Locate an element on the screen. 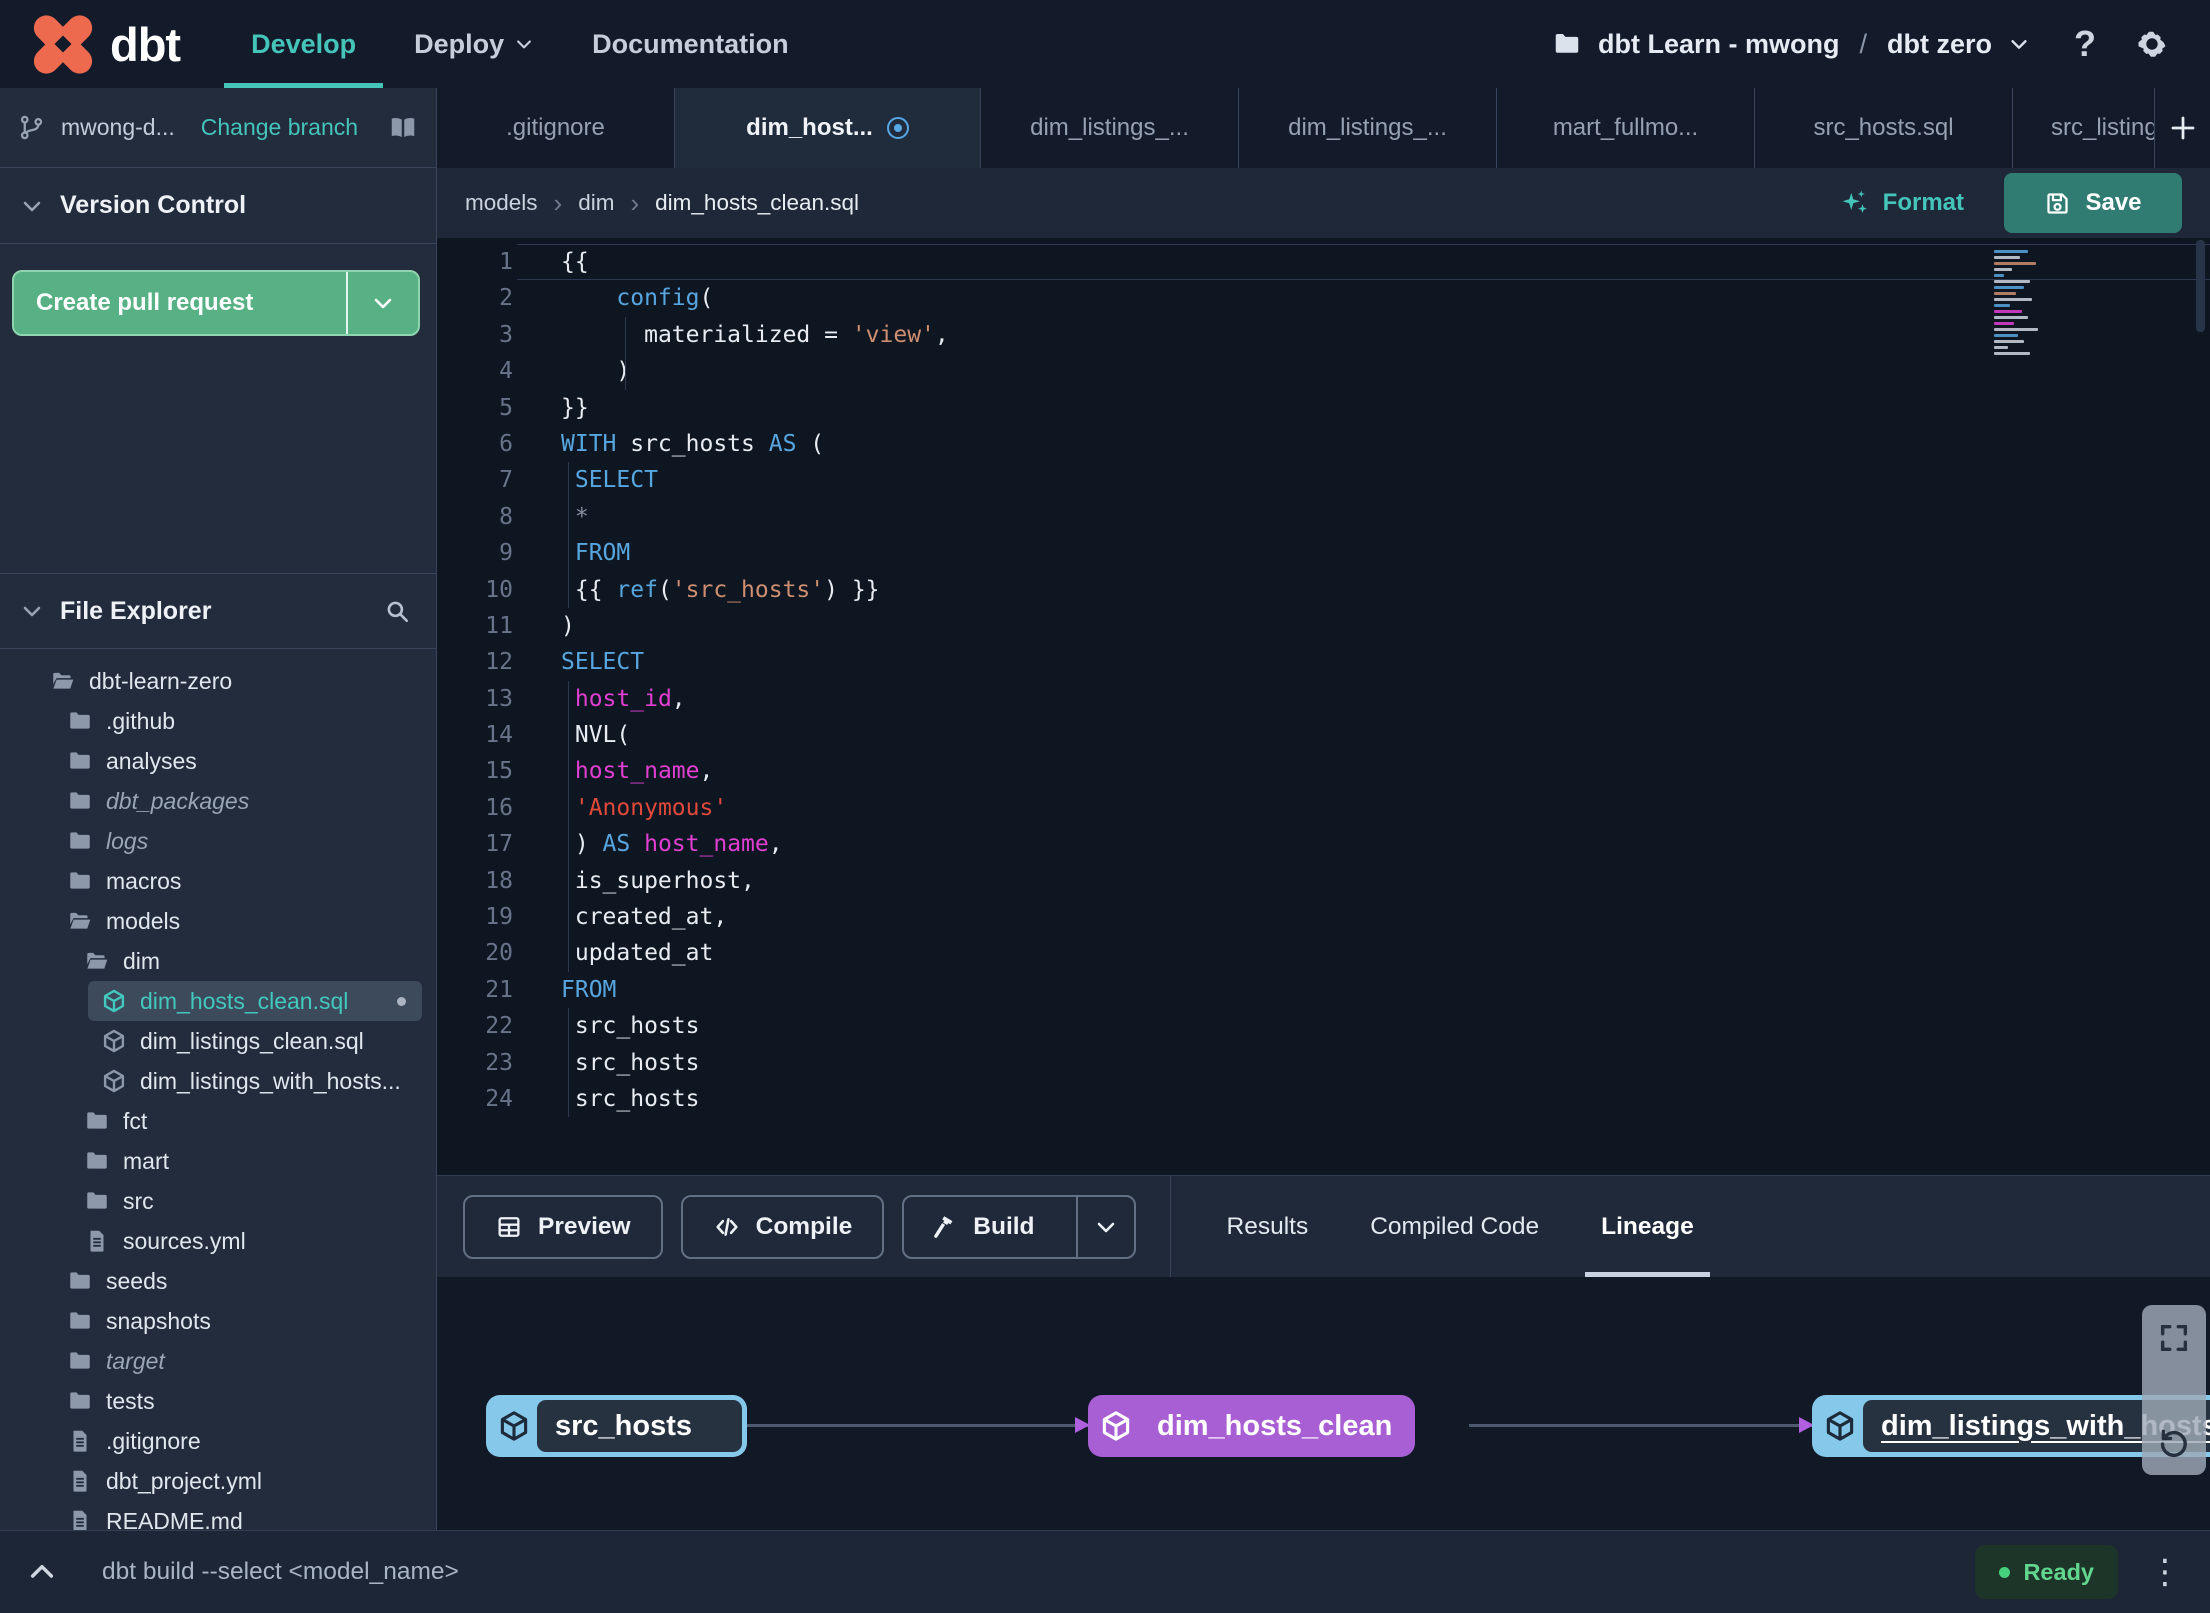 This screenshot has width=2210, height=1613. refresh-icon is located at coordinates (2174, 1442).